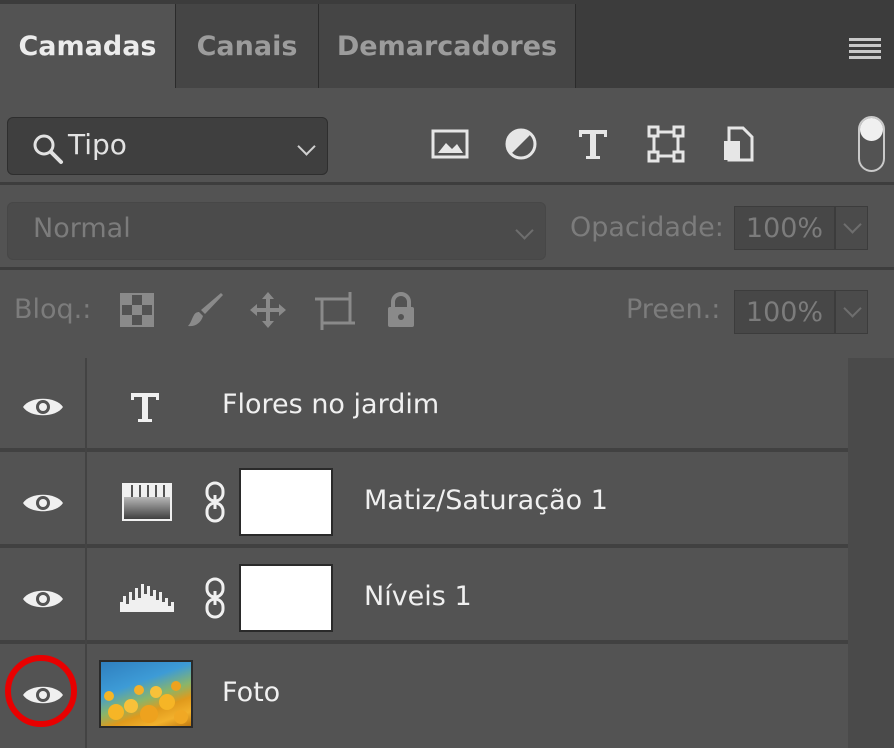 The image size is (894, 748). I want to click on magnifier-icon, so click(48, 149).